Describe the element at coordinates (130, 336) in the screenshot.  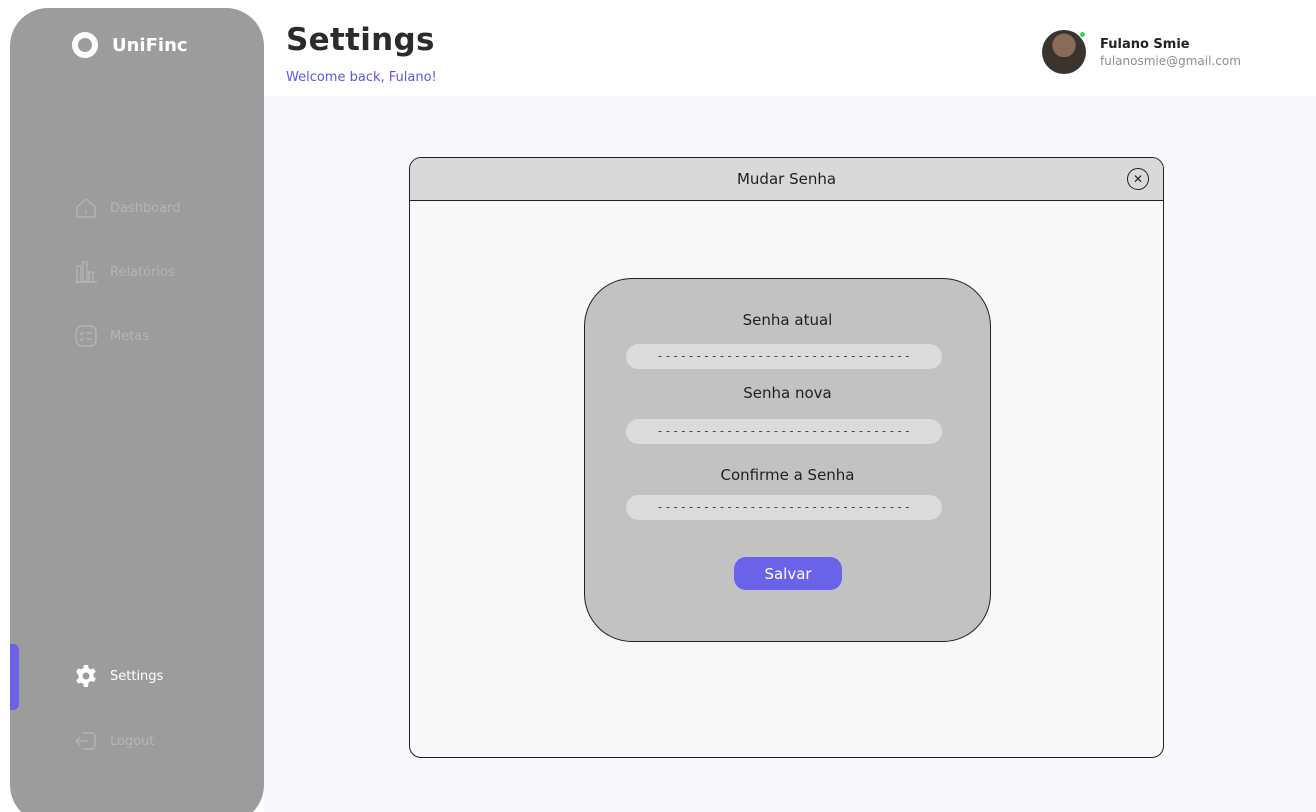
I see `sidebar-item-label: Metas` at that location.